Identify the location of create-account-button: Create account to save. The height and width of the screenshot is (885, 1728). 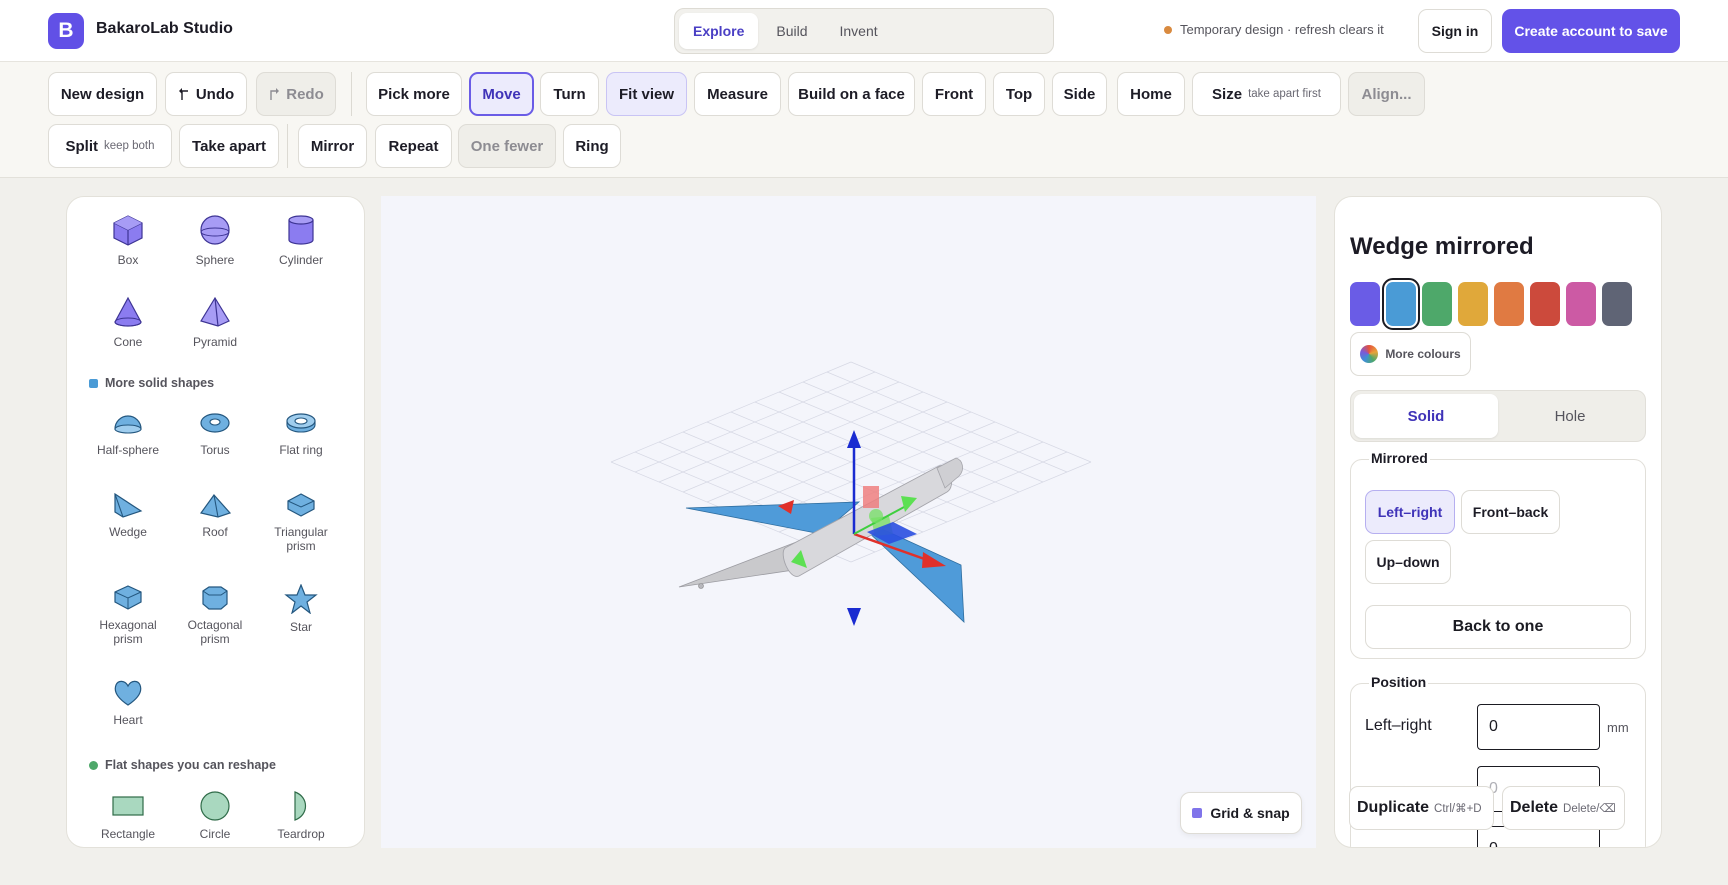
(1591, 31).